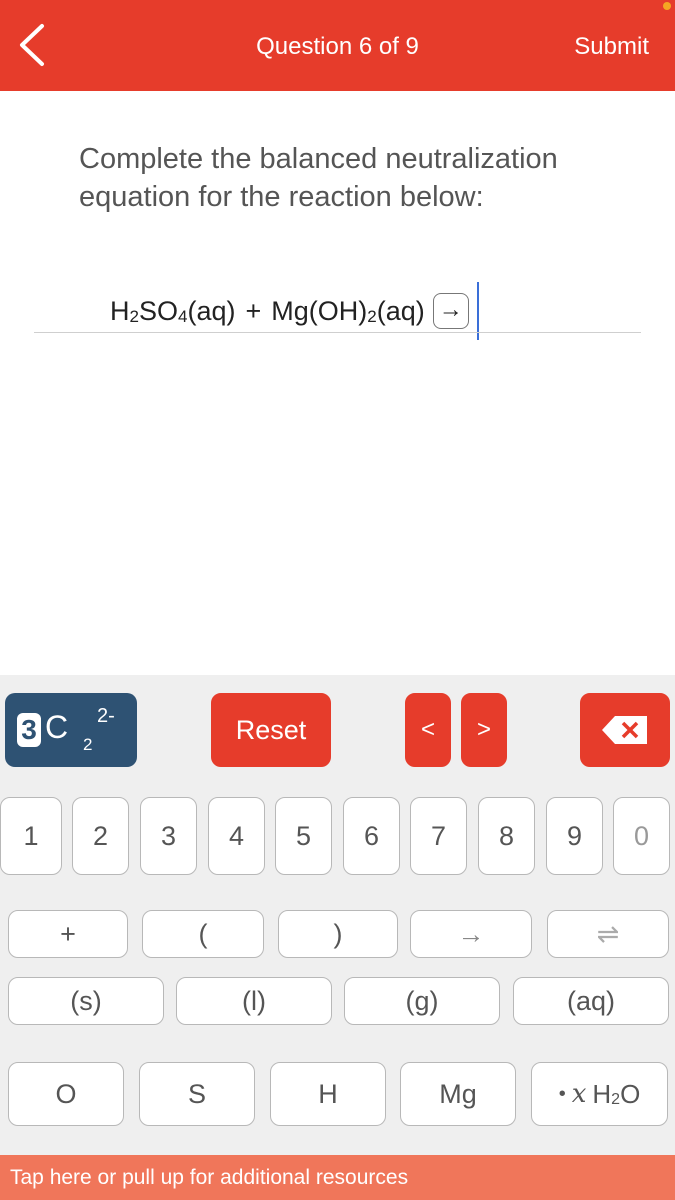  I want to click on backspace-icon, so click(624, 730).